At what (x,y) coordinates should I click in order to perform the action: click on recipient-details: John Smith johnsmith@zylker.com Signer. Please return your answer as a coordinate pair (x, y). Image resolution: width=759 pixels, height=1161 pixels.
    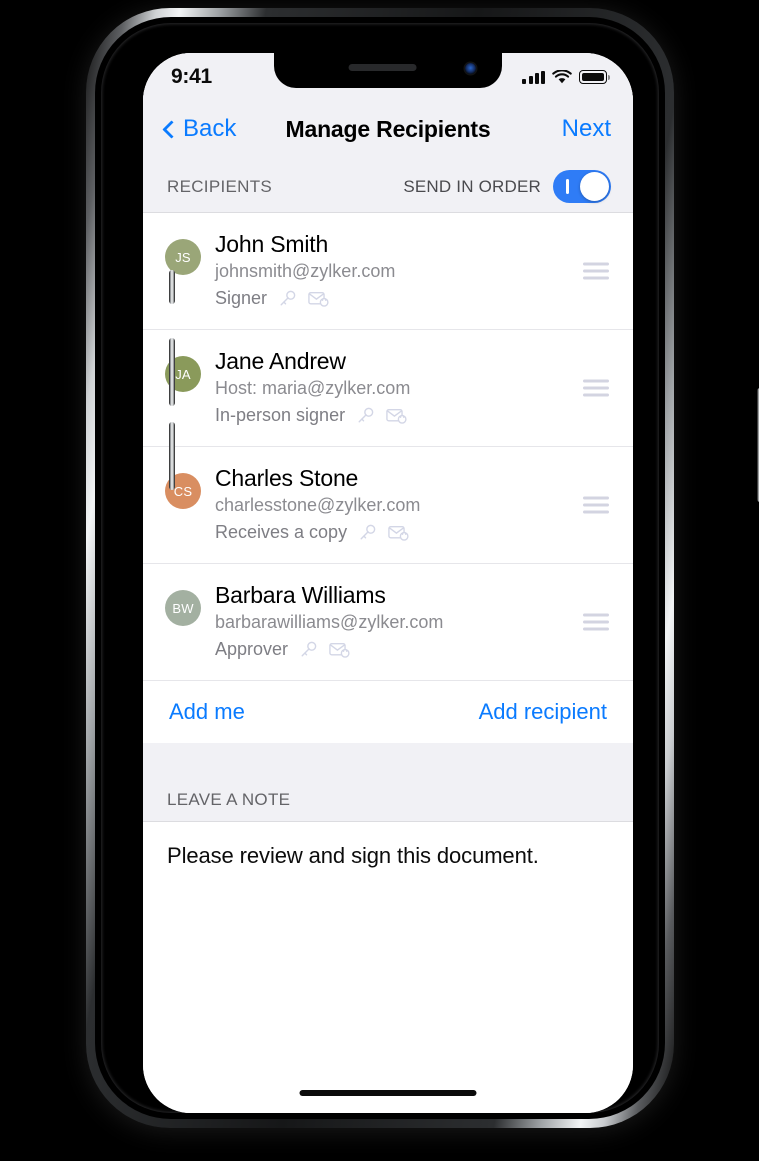
    Looking at the image, I should click on (413, 270).